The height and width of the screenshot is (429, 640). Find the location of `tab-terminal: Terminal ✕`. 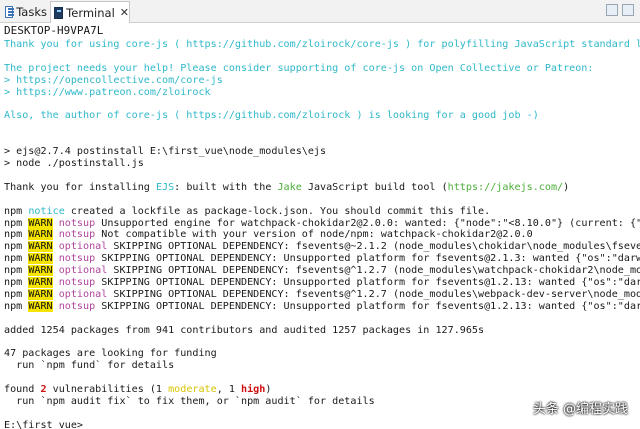

tab-terminal: Terminal ✕ is located at coordinates (90, 12).